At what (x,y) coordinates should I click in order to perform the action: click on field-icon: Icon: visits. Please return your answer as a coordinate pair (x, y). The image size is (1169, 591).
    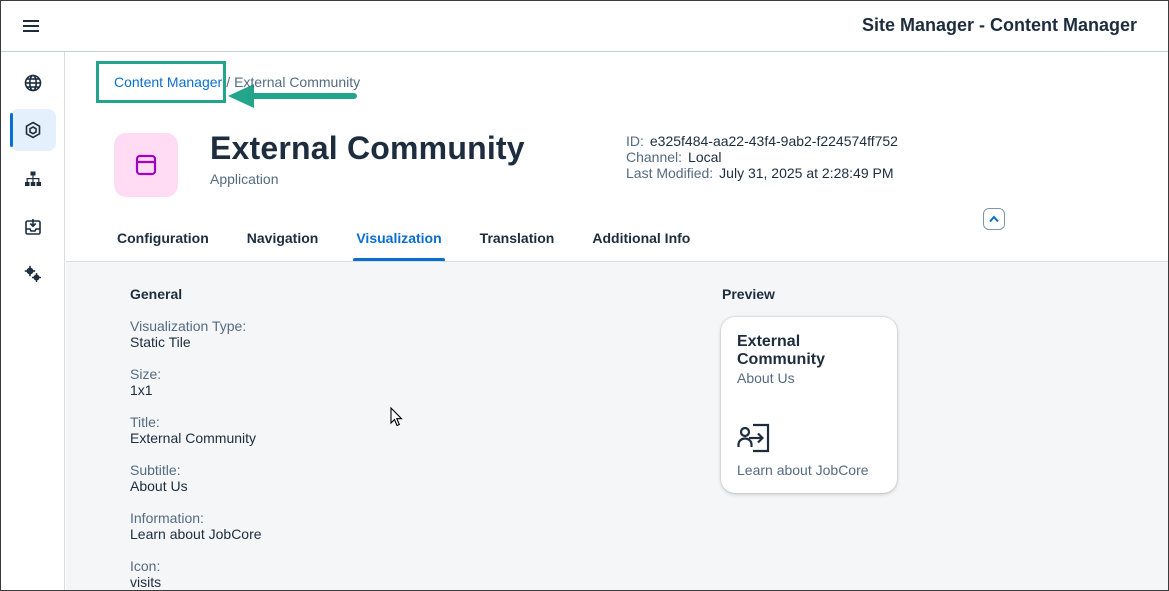
    Looking at the image, I should click on (145, 574).